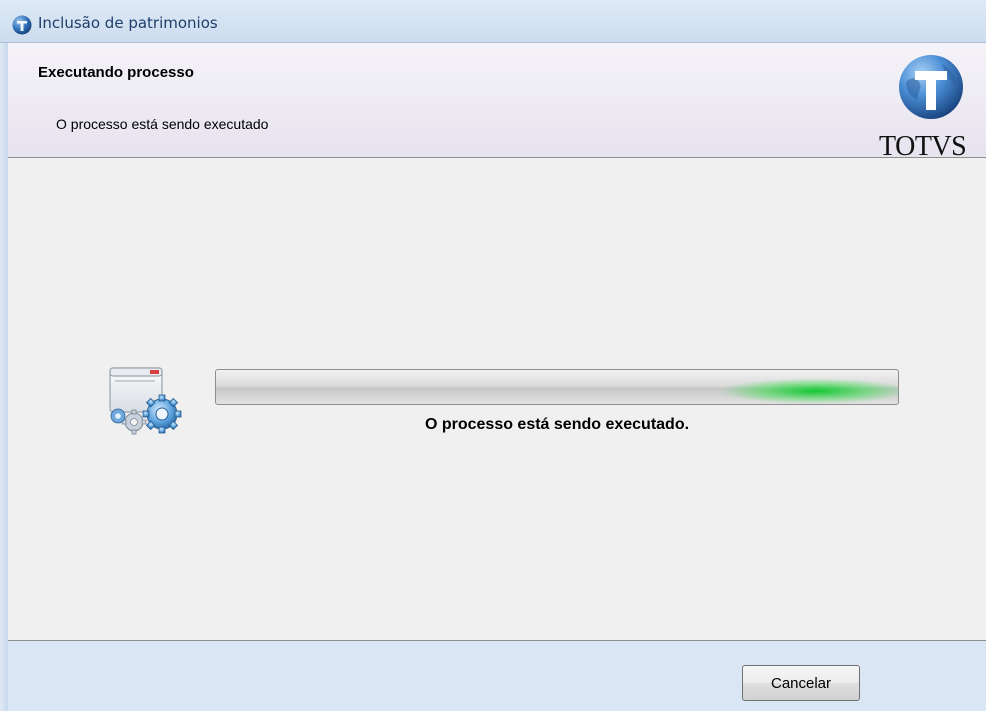 The image size is (986, 711). I want to click on title-bar: Inclusão de patrimonios, so click(493, 21).